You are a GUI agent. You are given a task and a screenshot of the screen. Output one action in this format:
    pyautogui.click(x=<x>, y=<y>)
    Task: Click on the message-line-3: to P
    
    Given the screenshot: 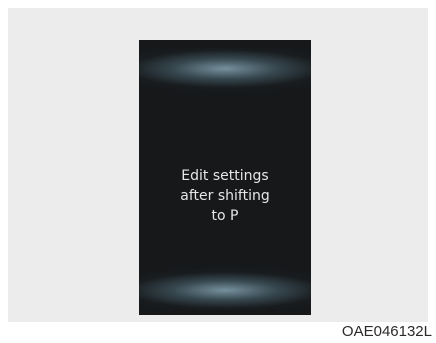 What is the action you would take?
    pyautogui.click(x=225, y=216)
    